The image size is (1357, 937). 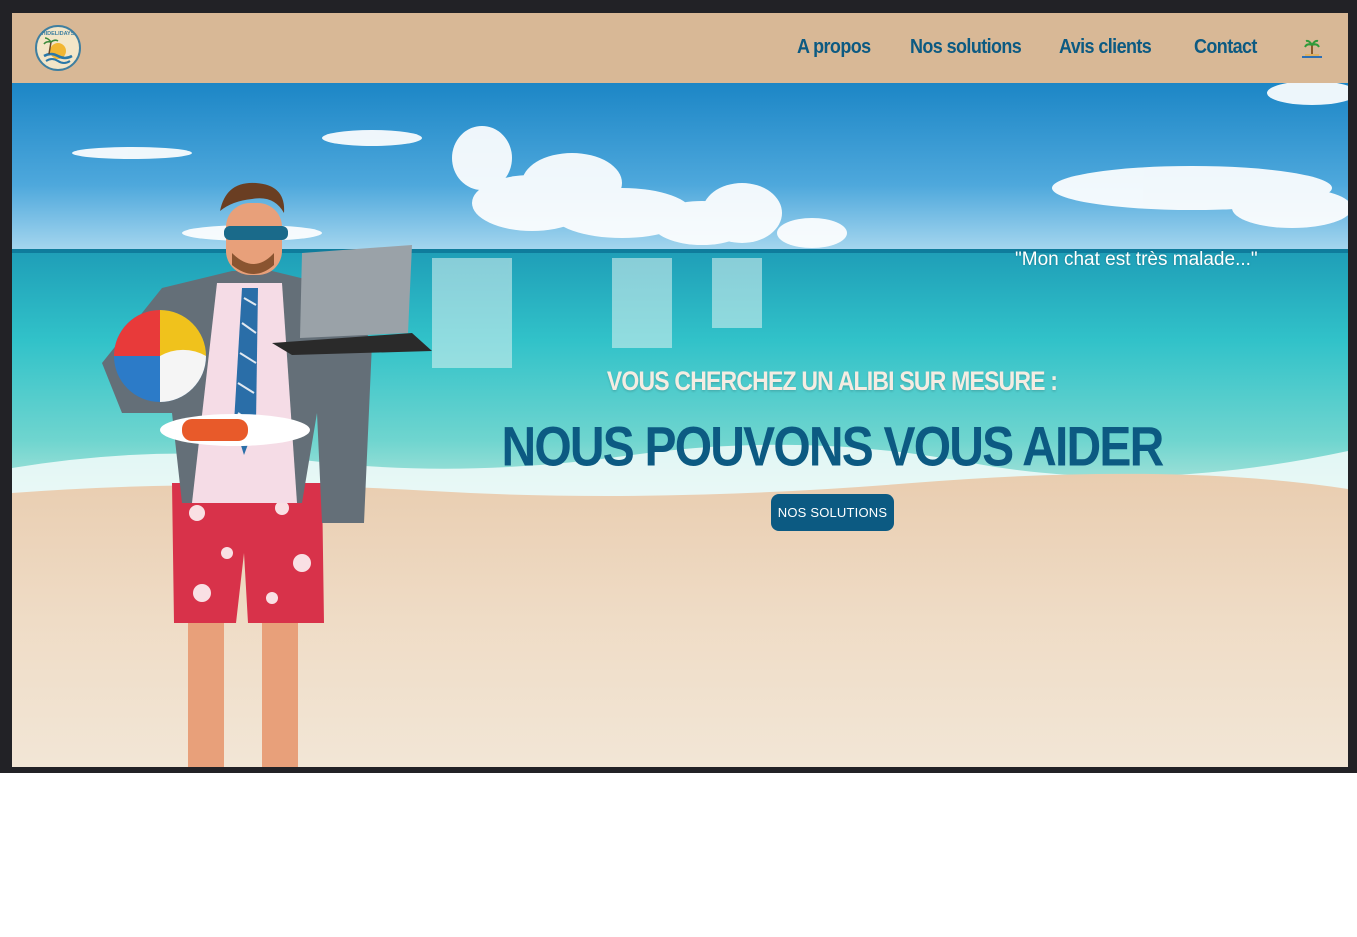 What do you see at coordinates (1225, 47) in the screenshot?
I see `nav-link-contact: Contact` at bounding box center [1225, 47].